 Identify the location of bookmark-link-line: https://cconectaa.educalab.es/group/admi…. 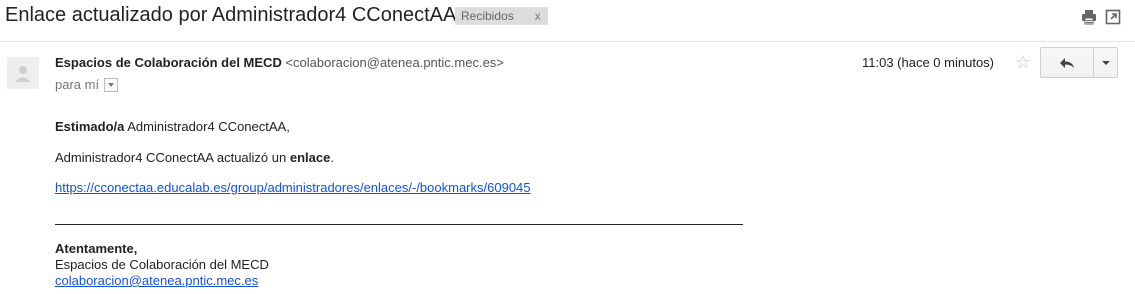
(293, 187).